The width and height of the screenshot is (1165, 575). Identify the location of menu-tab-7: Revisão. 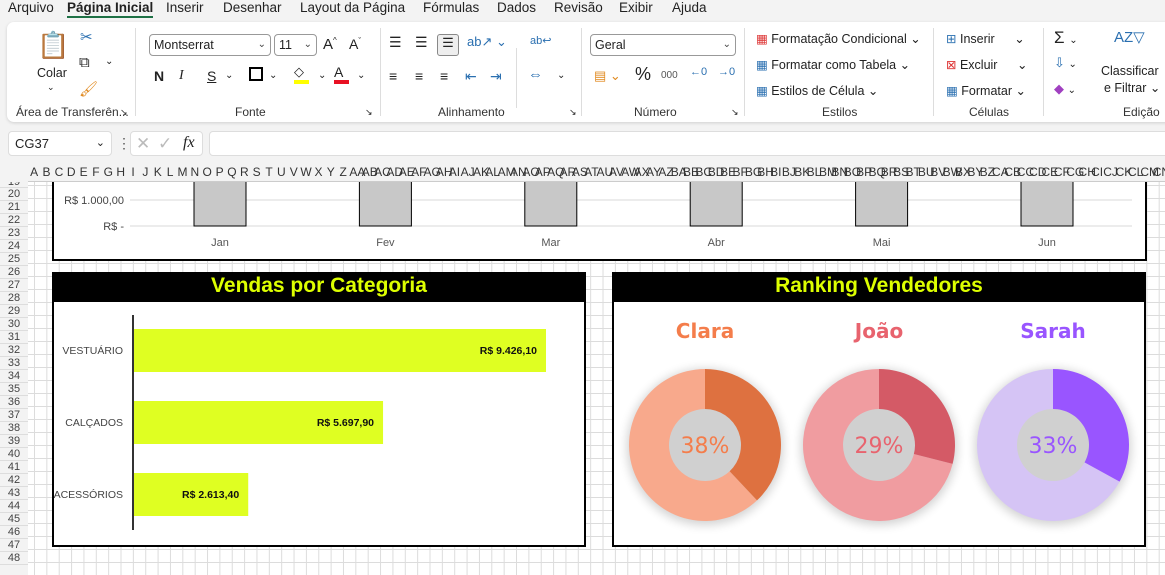
(578, 8).